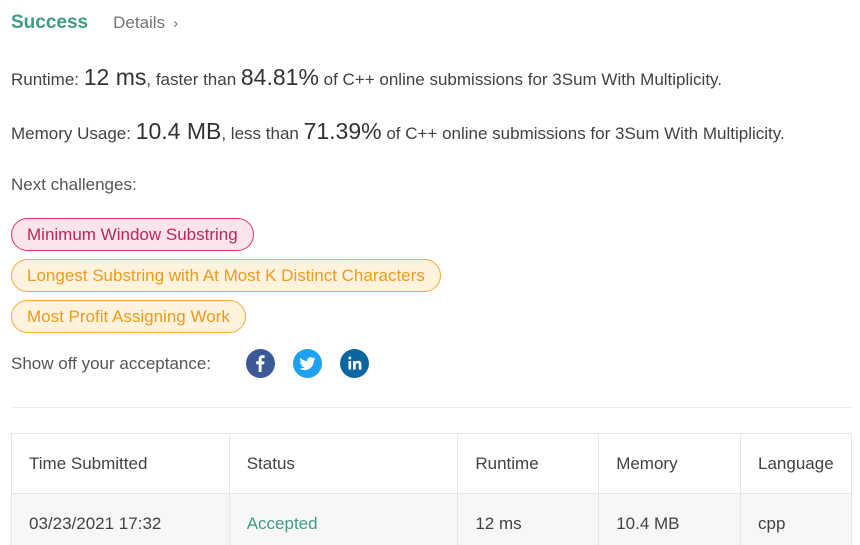 This screenshot has height=545, width=860. I want to click on result-header: Success Details ›, so click(94, 23).